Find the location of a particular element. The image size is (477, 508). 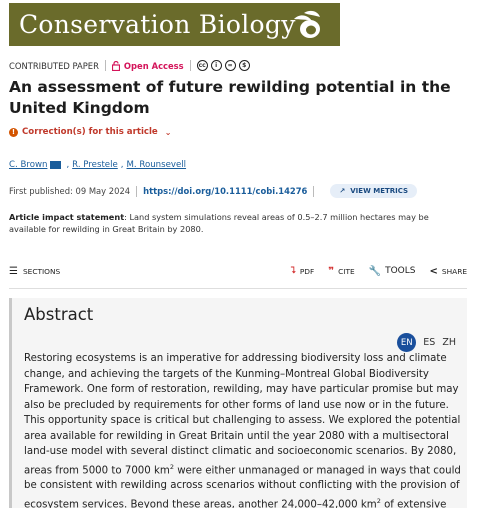

tools-button: 🔧 TOOLS is located at coordinates (392, 271).